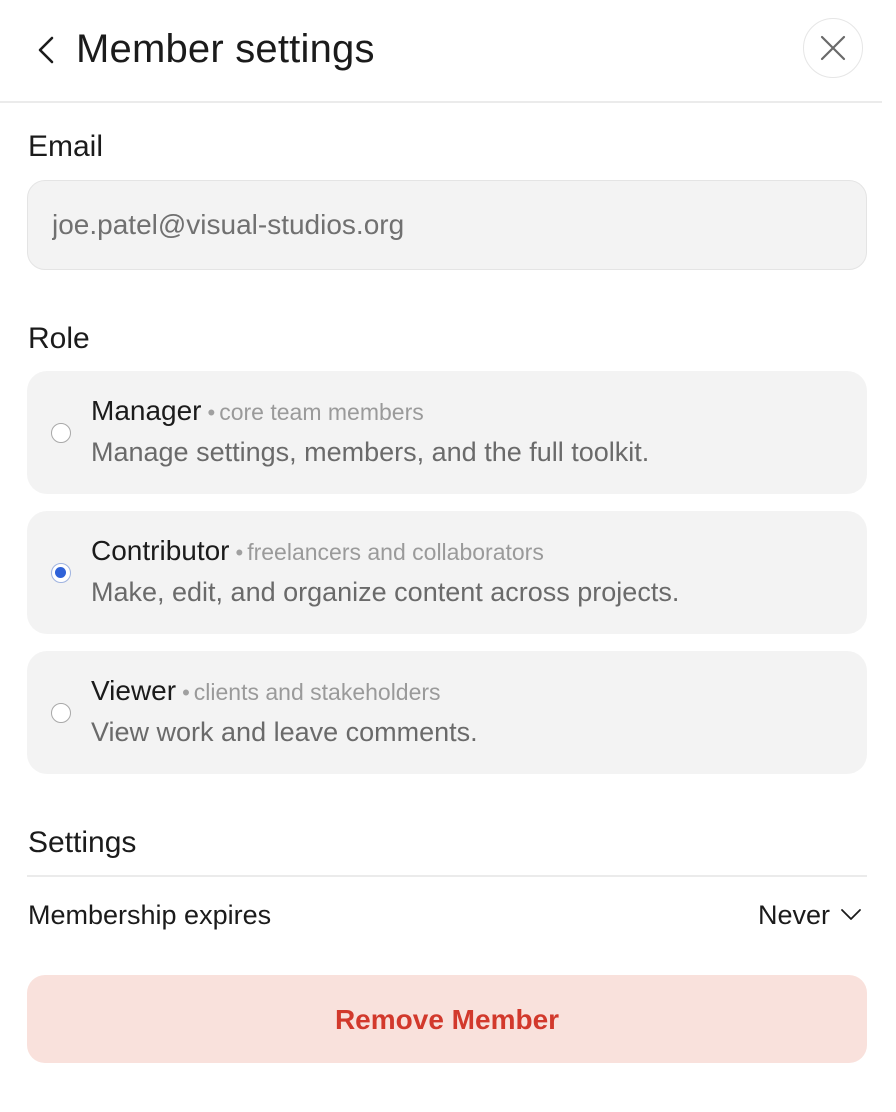 The image size is (896, 1112). Describe the element at coordinates (284, 732) in the screenshot. I see `role-description: View work and leave comments.` at that location.